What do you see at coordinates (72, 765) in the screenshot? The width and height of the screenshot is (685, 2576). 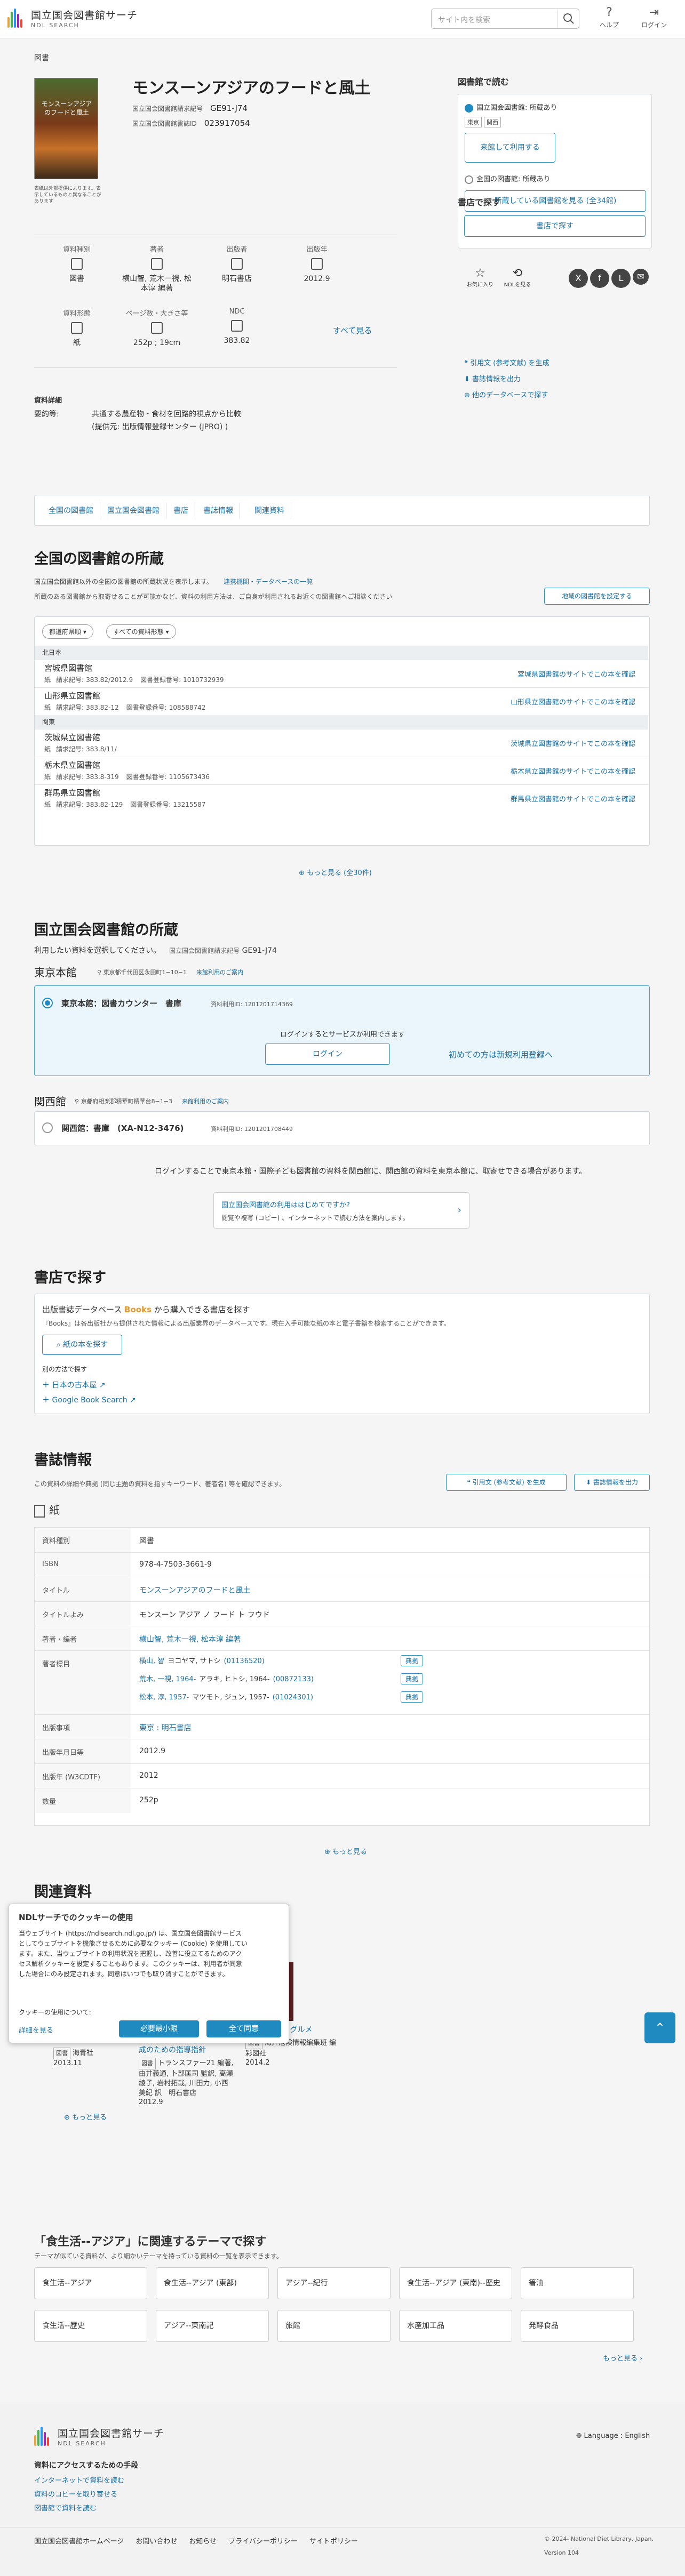 I see `library-name: 栃木県立図書館` at bounding box center [72, 765].